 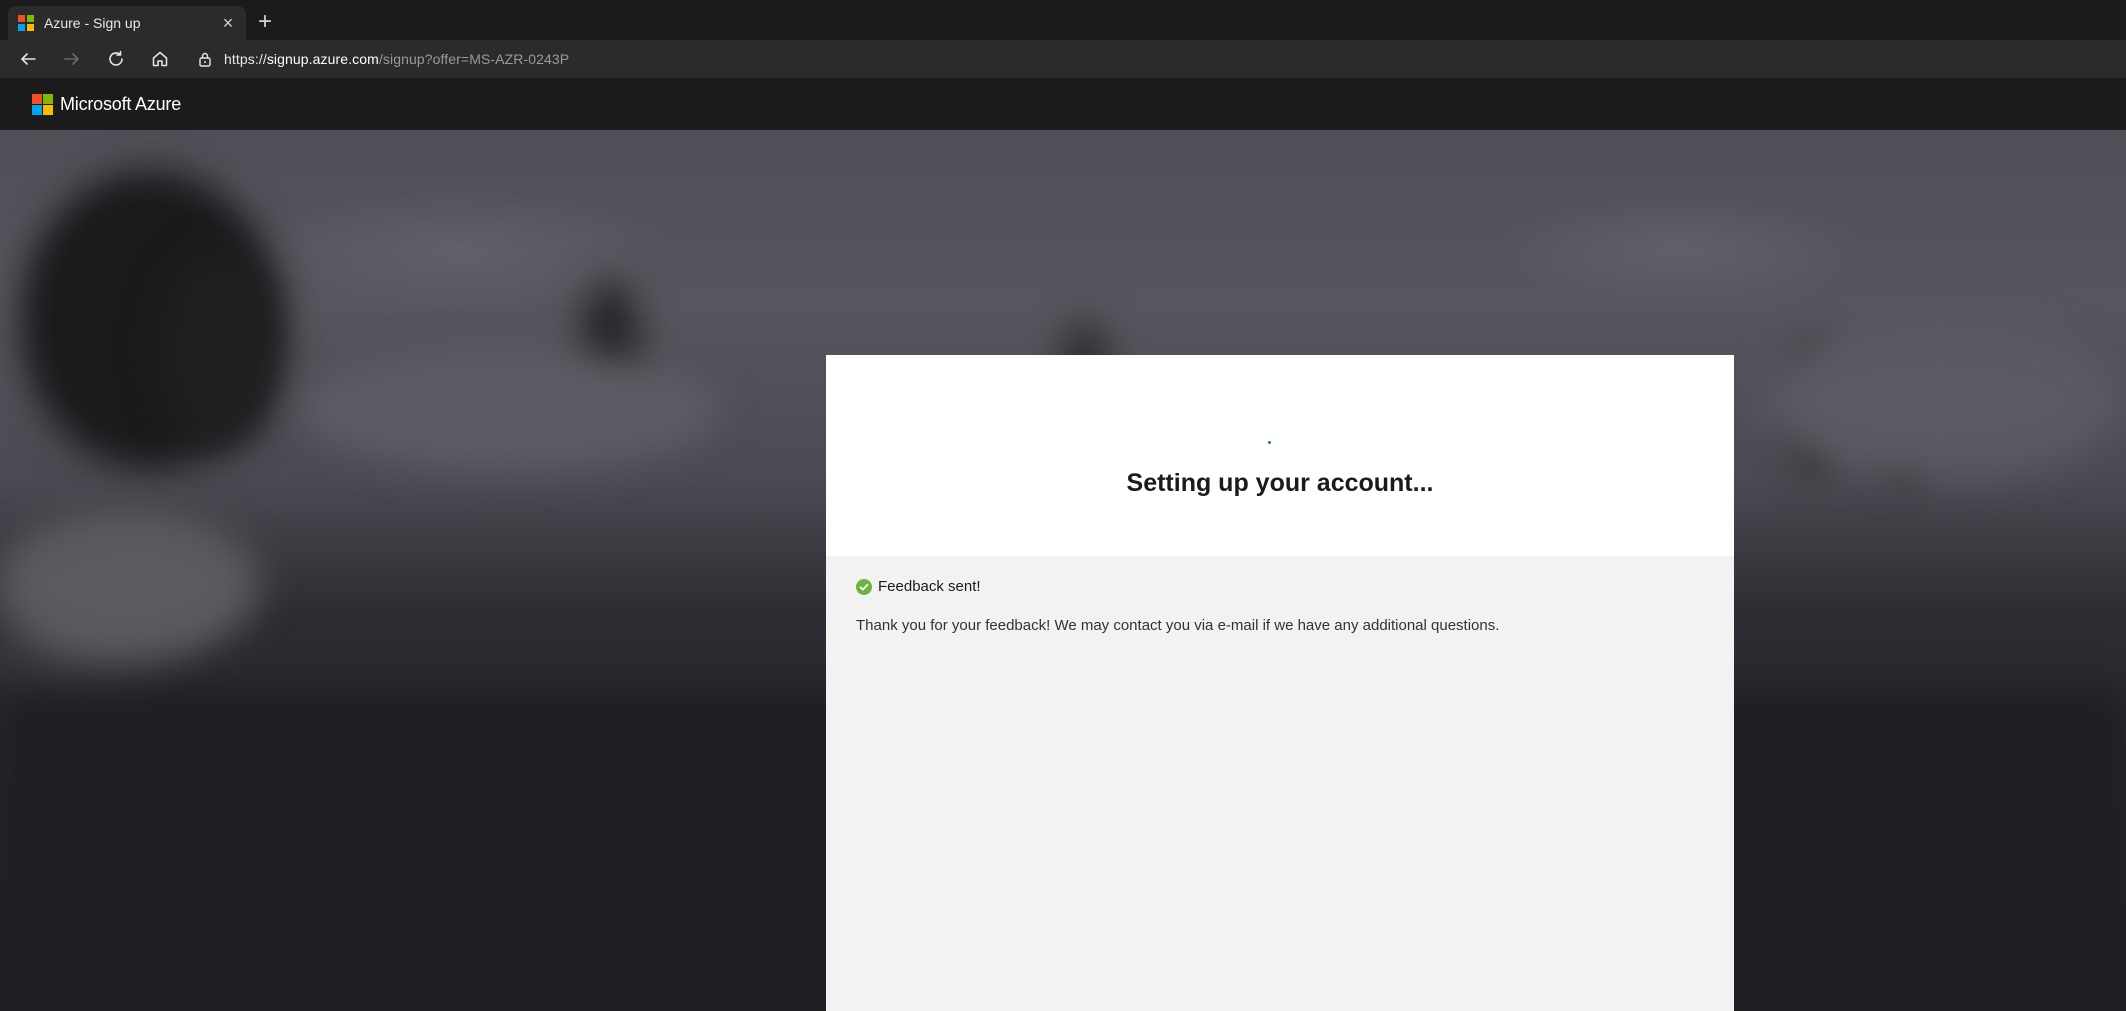 I want to click on url-scheme: https://, so click(x=245, y=59).